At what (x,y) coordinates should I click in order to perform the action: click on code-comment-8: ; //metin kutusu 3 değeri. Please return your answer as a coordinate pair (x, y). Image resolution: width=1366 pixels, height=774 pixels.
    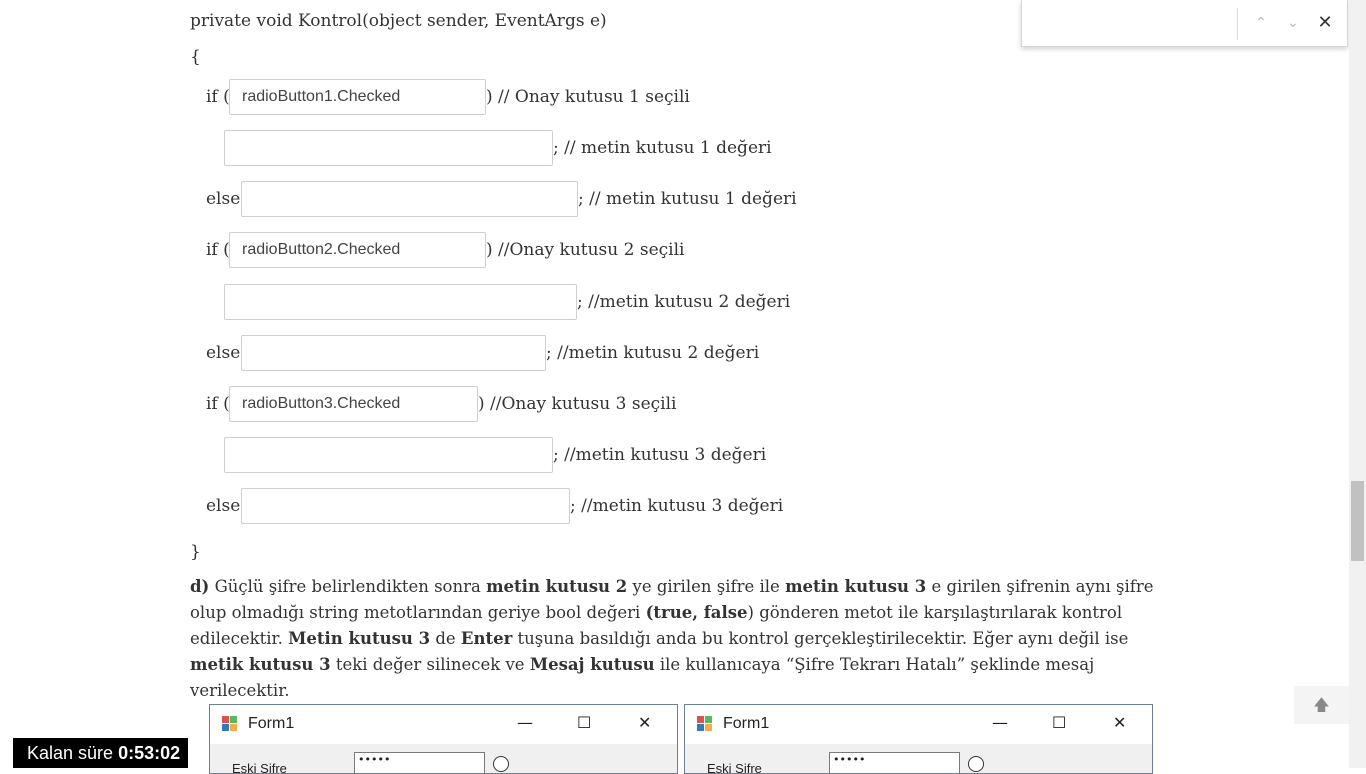
    Looking at the image, I should click on (660, 455).